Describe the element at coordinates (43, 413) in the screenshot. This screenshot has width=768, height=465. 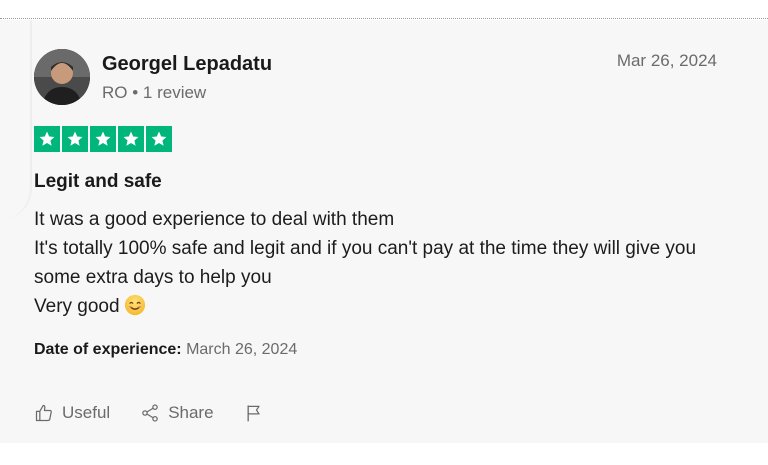
I see `thumbs-up-icon` at that location.